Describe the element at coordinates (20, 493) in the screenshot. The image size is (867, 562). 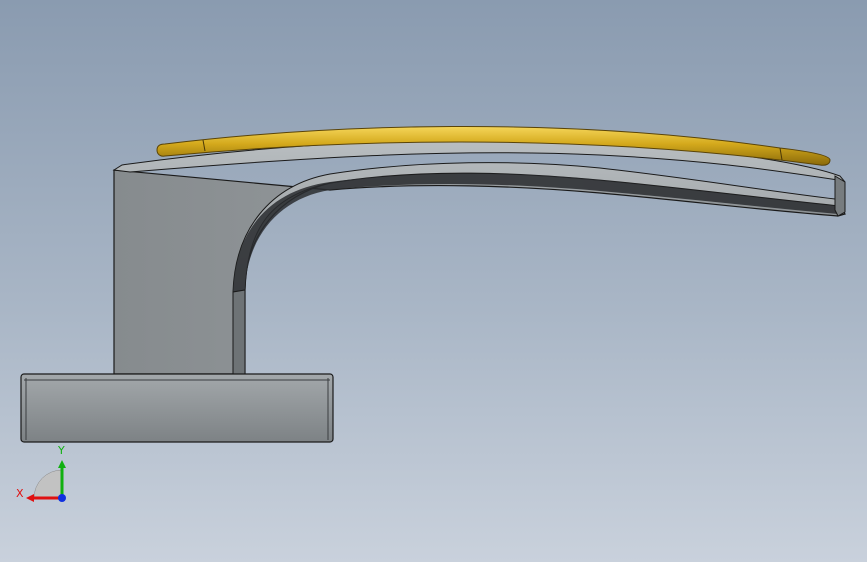
I see `x-axis-label: X` at that location.